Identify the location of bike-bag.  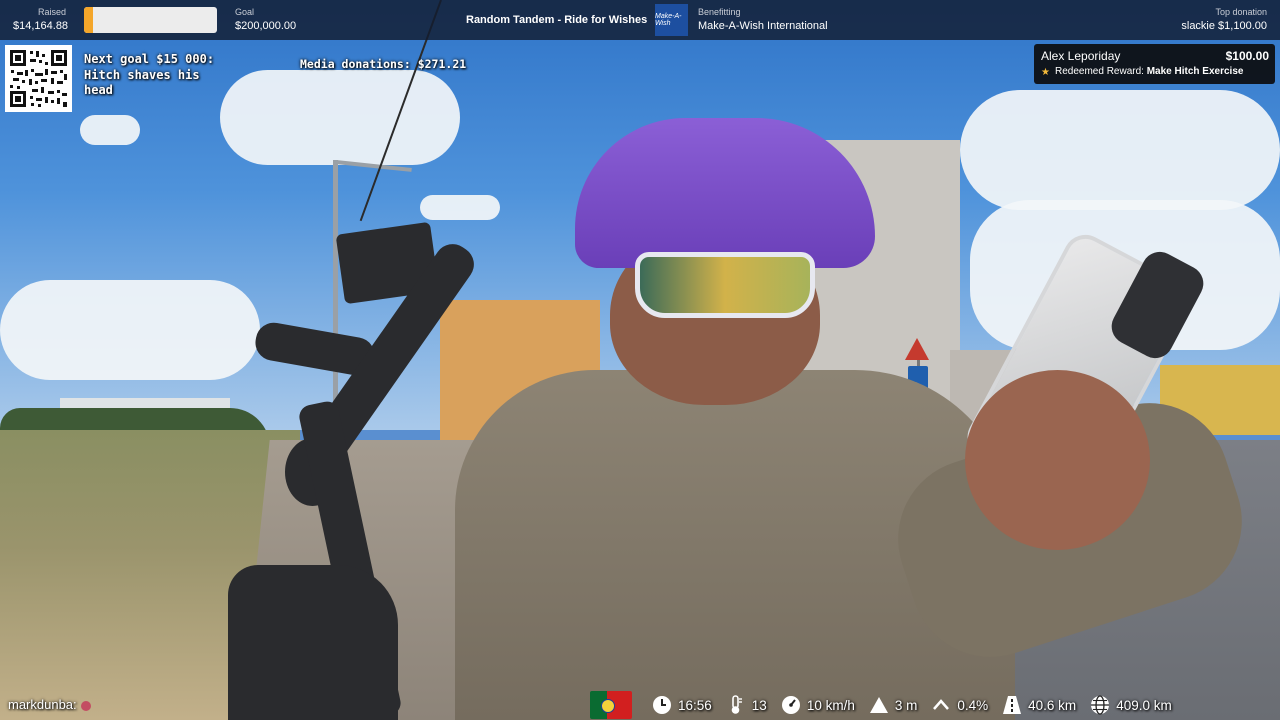
(313, 642).